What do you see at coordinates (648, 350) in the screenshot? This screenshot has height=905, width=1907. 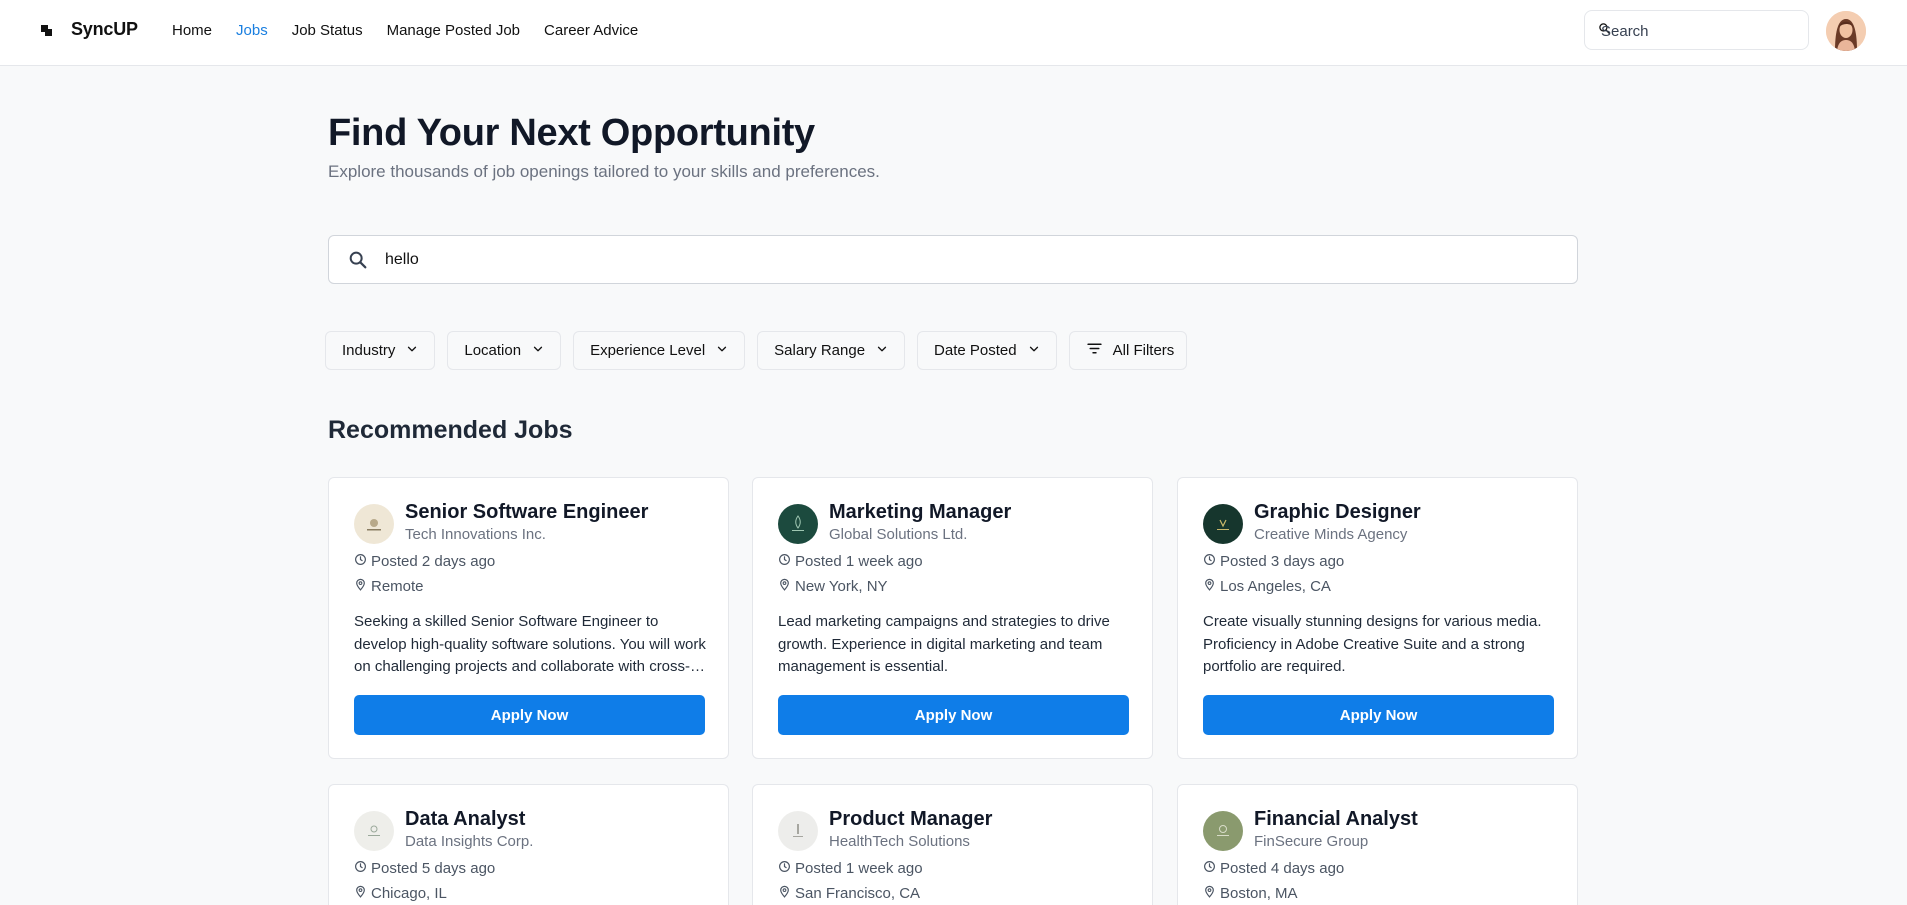 I see `filter-label: Experience Level` at bounding box center [648, 350].